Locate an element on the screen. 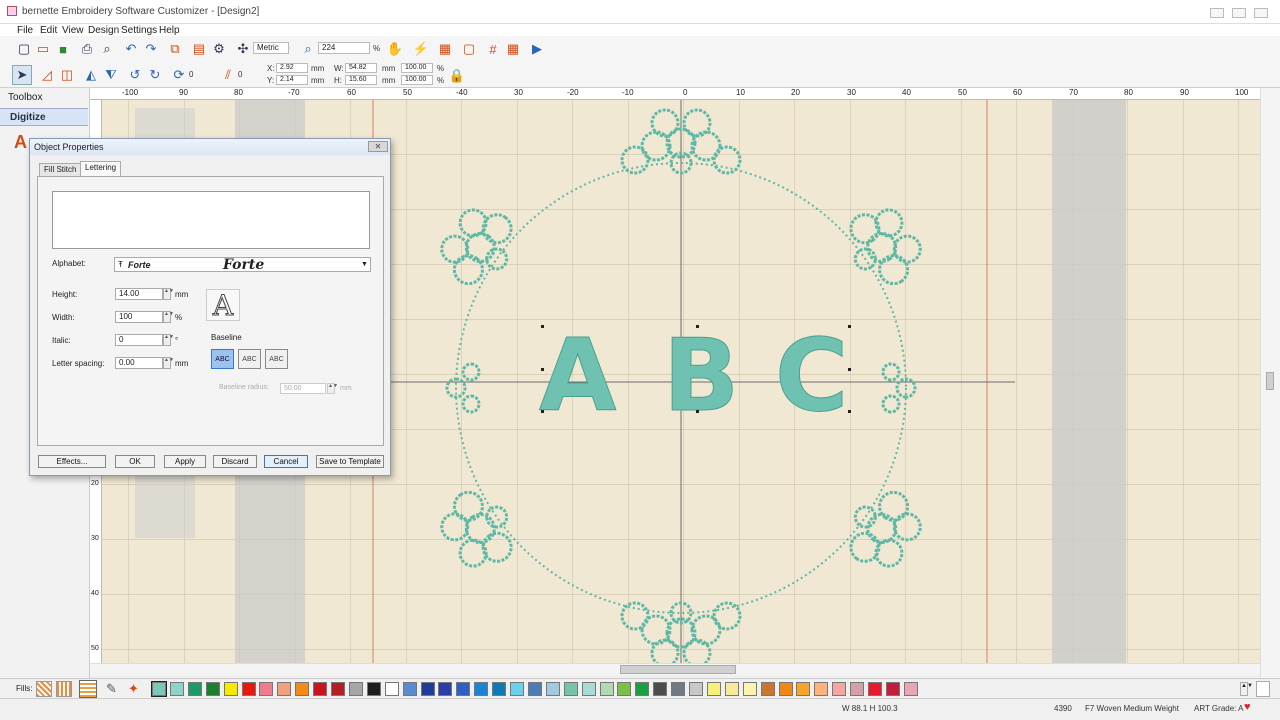  rotate-right-icon: ↻ is located at coordinates (155, 75).